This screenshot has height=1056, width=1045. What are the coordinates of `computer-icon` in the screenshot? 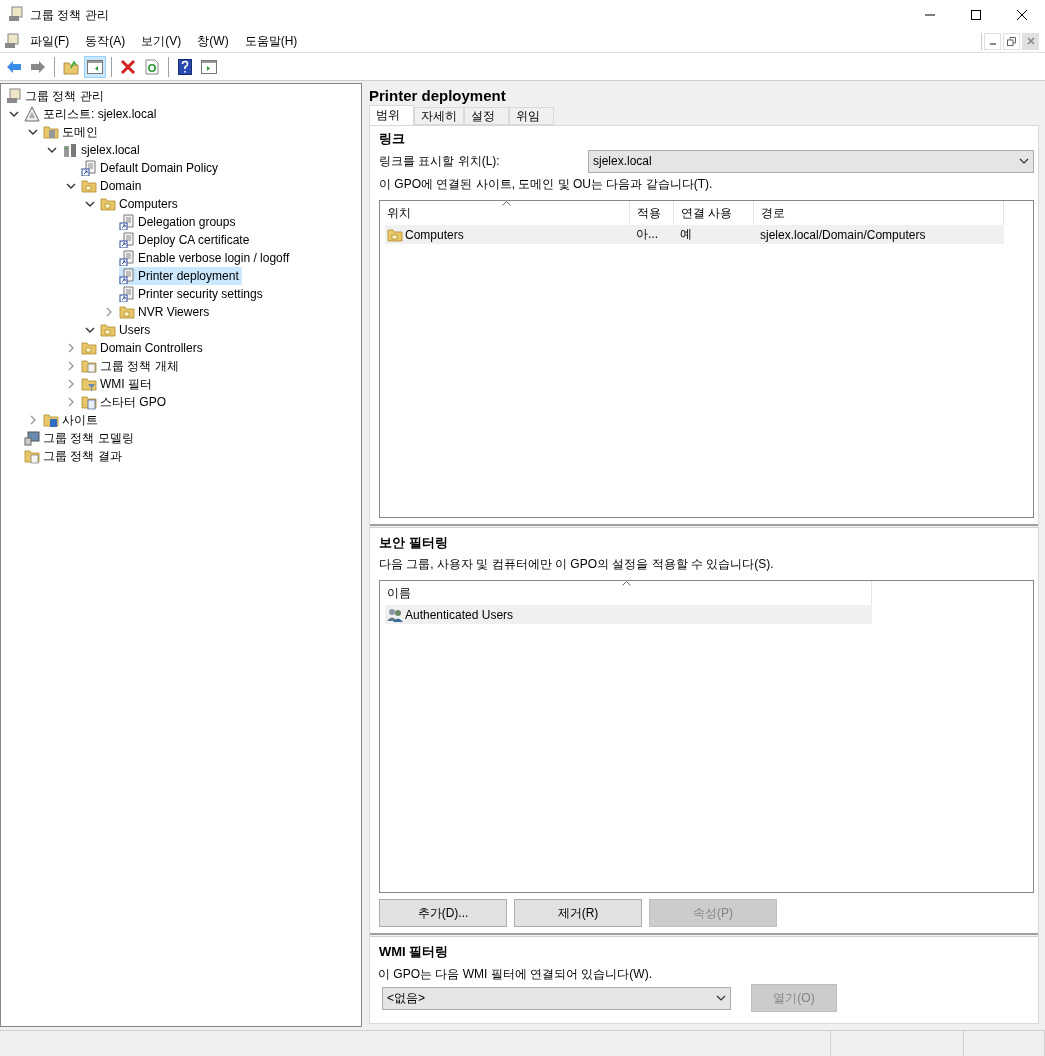 It's located at (32, 438).